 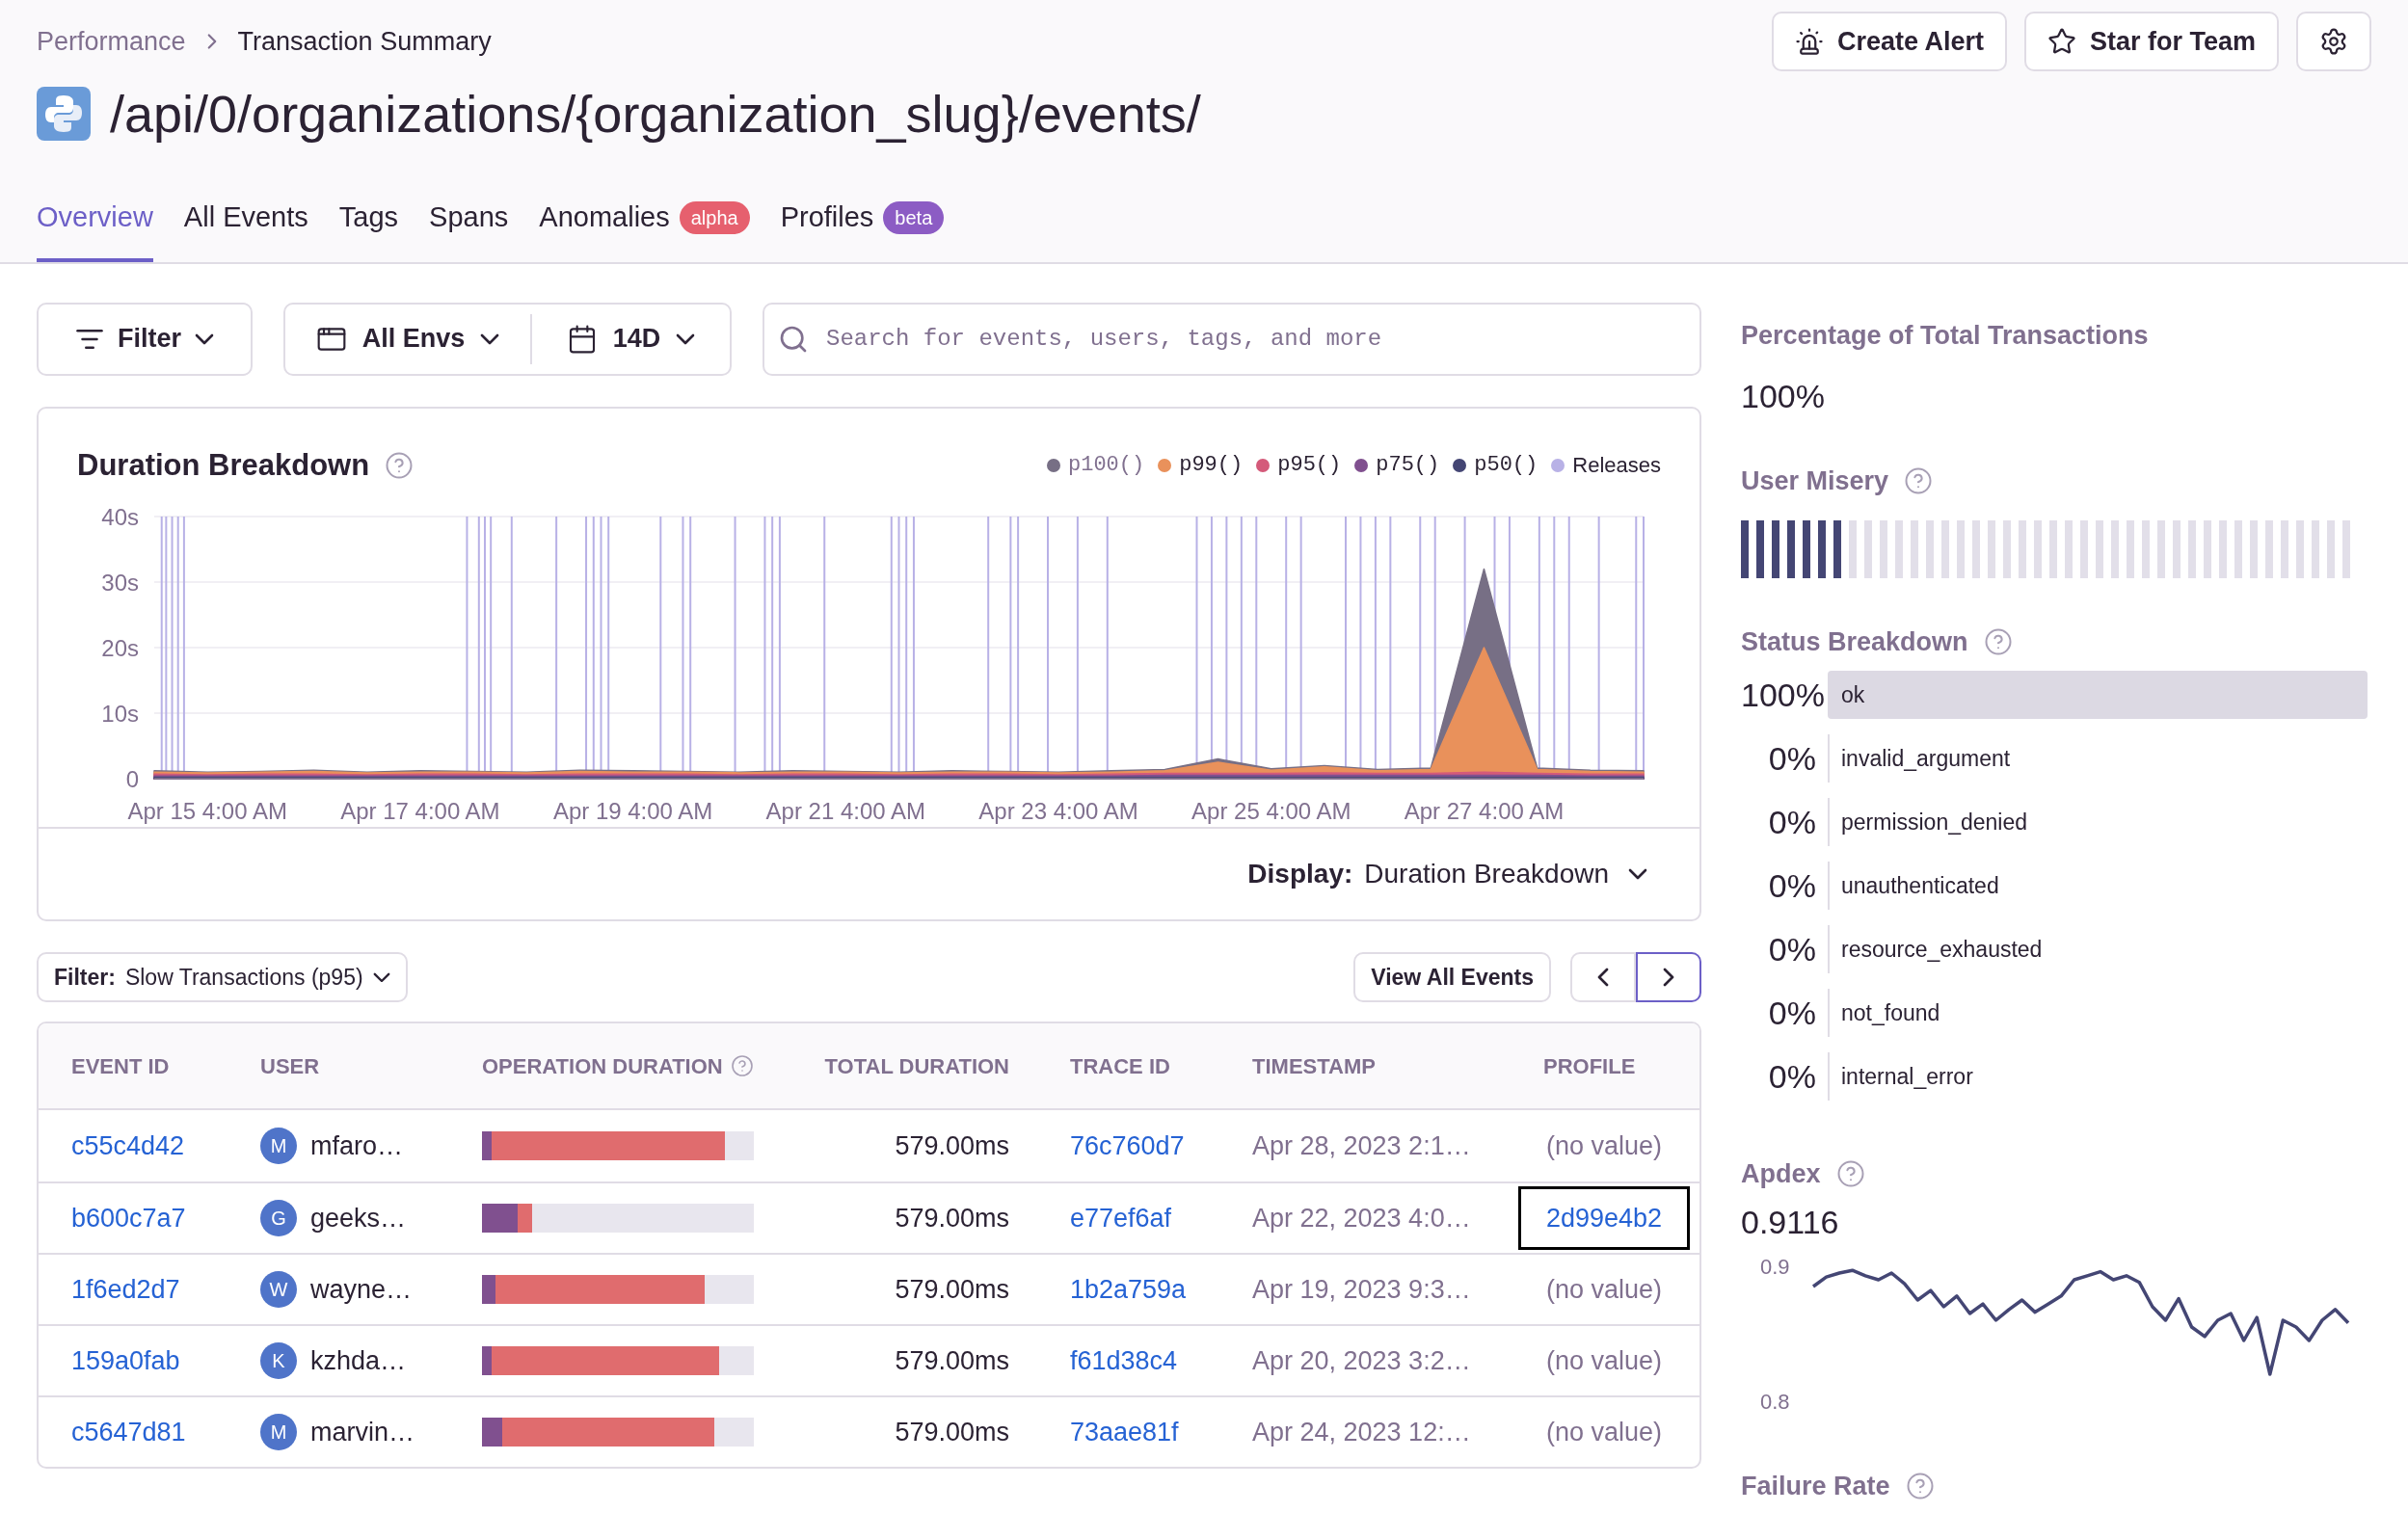 I want to click on x-axis-label: Apr 25 4:00 AM, so click(x=1271, y=811).